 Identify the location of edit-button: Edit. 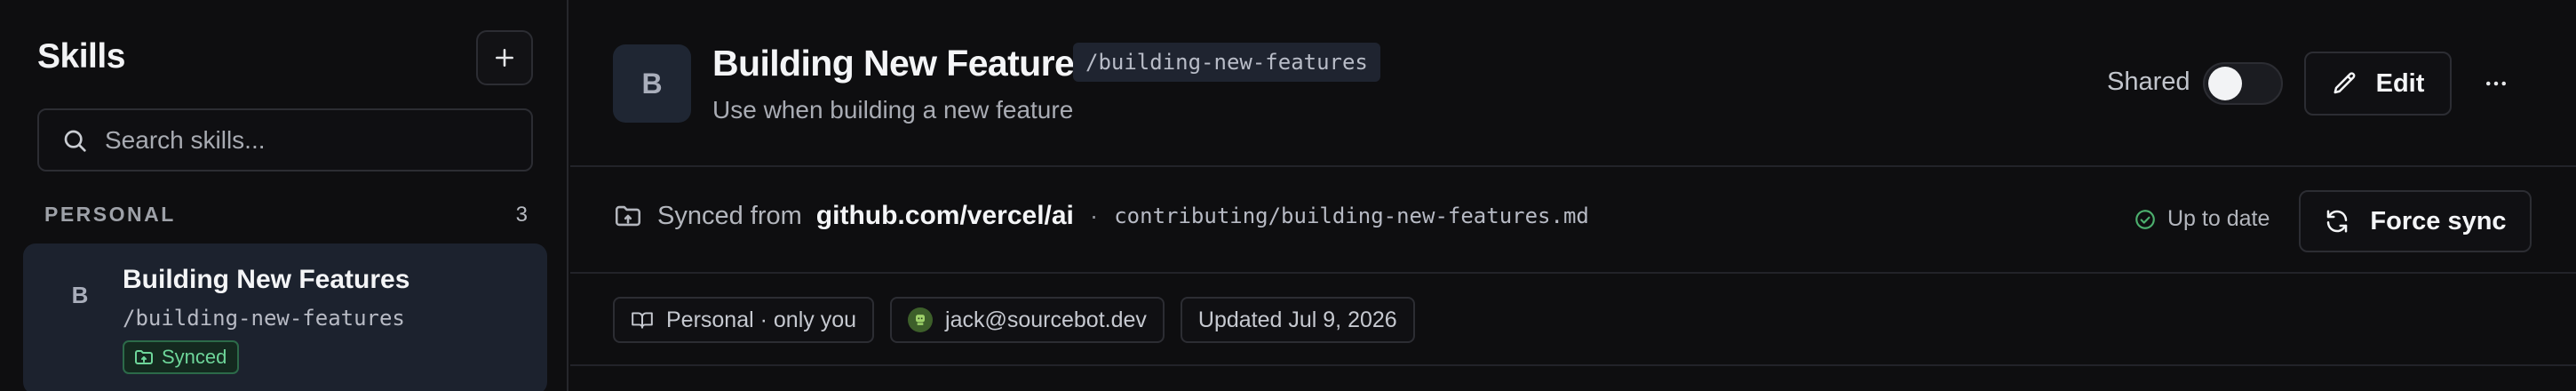
(2378, 84).